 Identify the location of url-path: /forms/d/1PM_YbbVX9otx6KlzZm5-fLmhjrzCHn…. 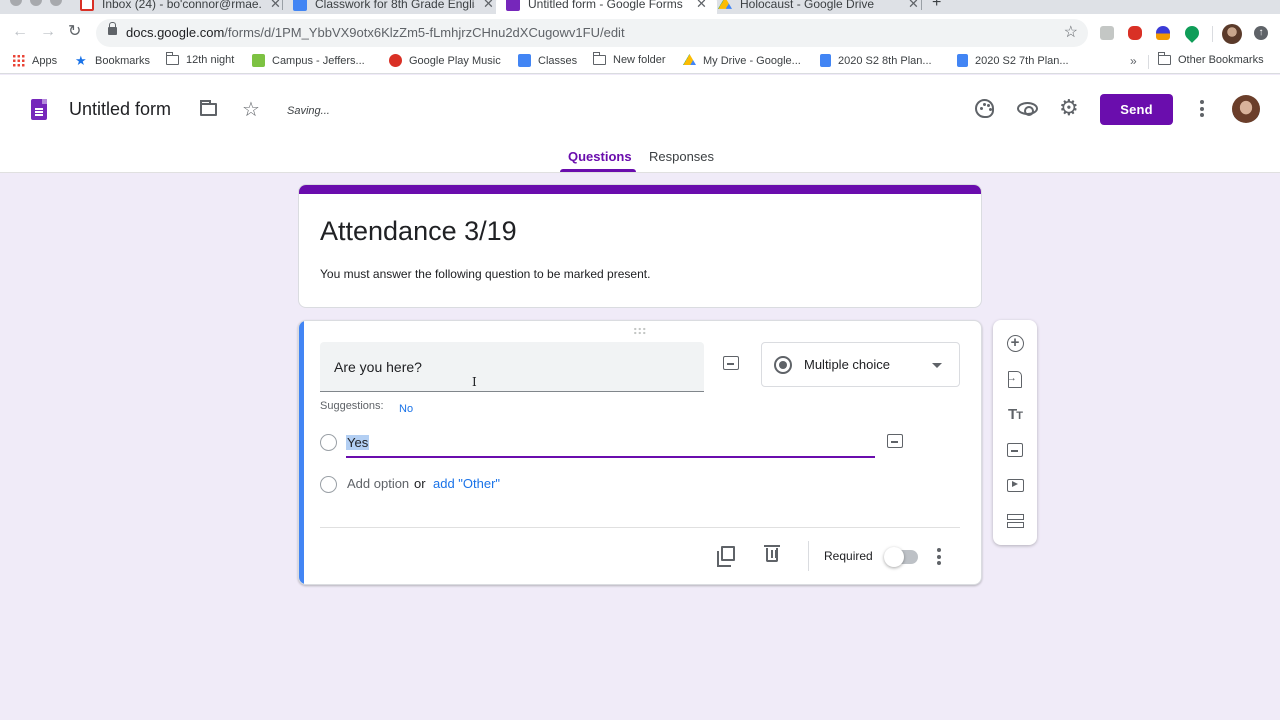
(424, 32).